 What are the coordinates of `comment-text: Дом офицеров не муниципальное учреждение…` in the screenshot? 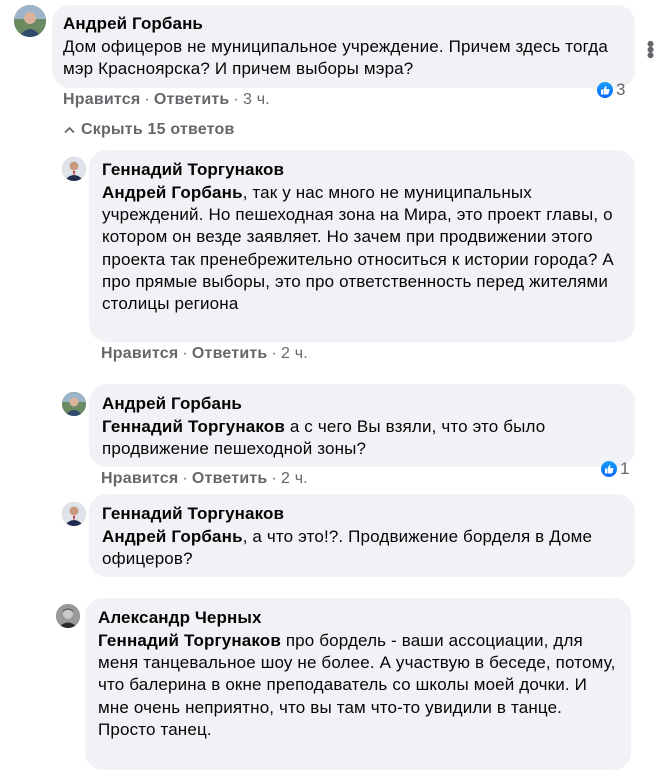 It's located at (335, 58).